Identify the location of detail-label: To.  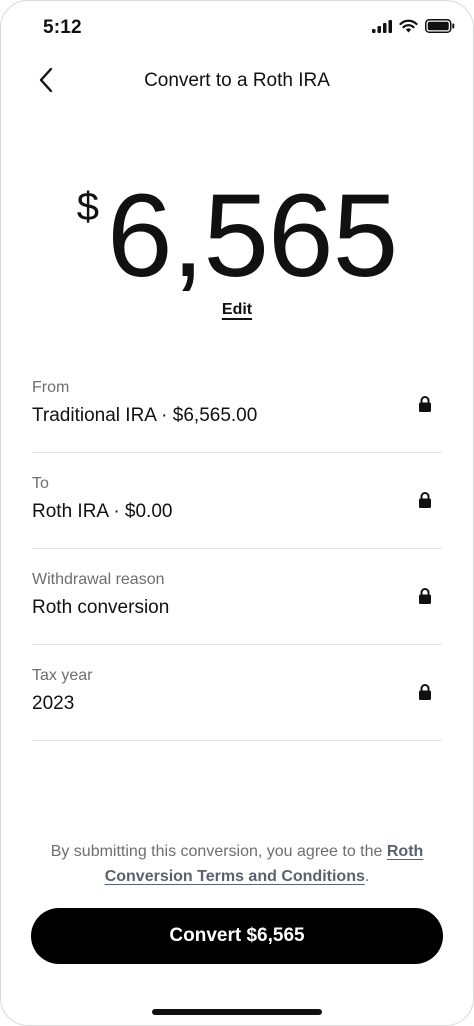
(40, 483).